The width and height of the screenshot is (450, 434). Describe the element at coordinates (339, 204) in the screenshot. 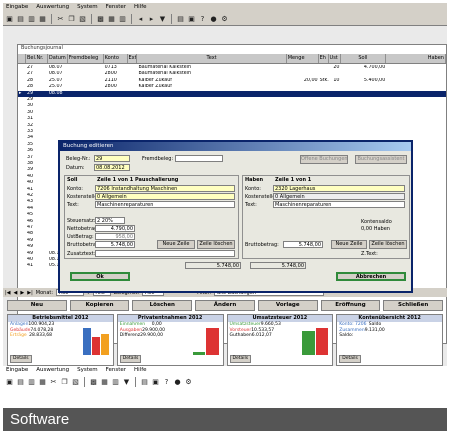

I see `haben-text-field: Maschinenreparaturen` at that location.